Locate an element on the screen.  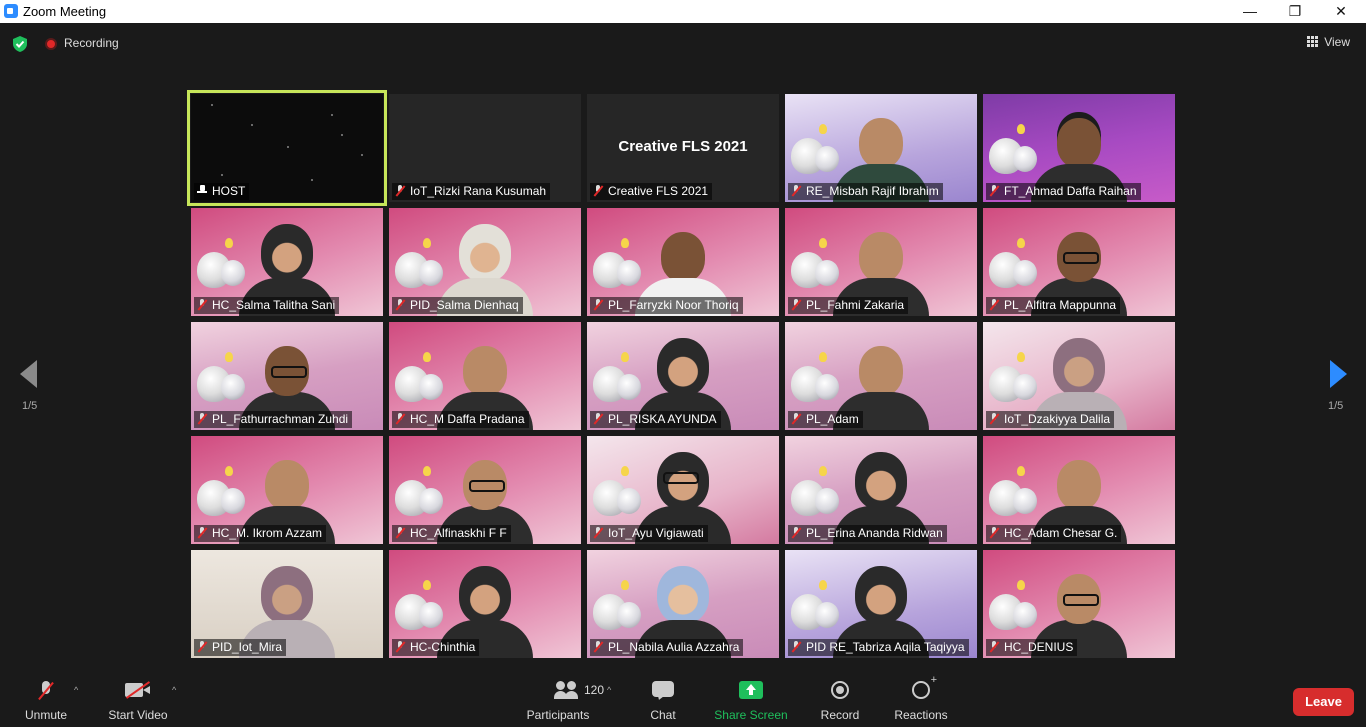
participant-name: IoT_Dzakiyya Dalila is located at coordinates (1057, 419).